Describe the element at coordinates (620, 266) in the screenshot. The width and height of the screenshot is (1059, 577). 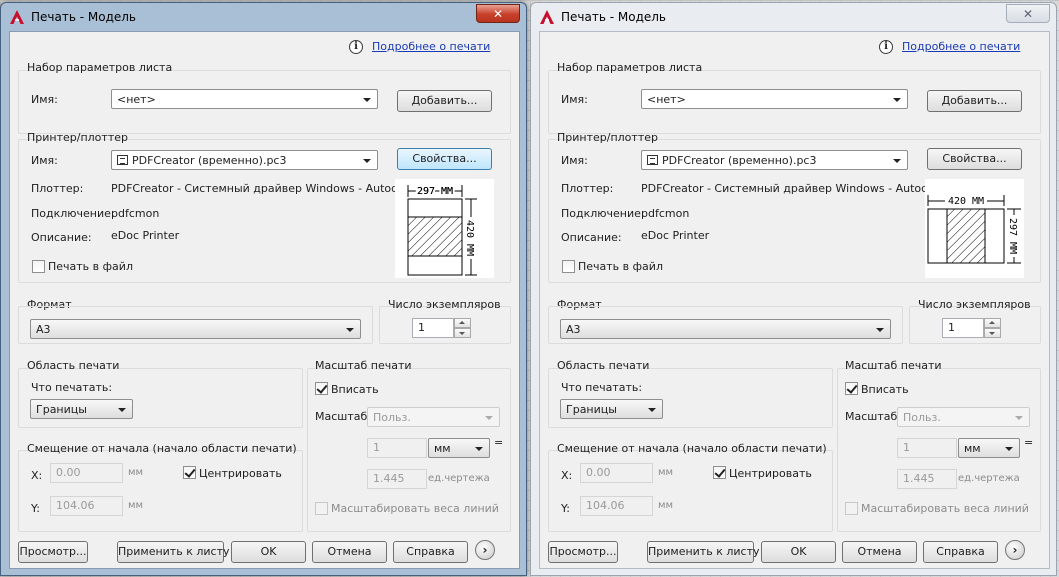
I see `print-to-file-label: Печать в файл` at that location.